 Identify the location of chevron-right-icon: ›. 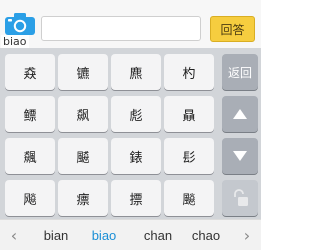
(247, 235).